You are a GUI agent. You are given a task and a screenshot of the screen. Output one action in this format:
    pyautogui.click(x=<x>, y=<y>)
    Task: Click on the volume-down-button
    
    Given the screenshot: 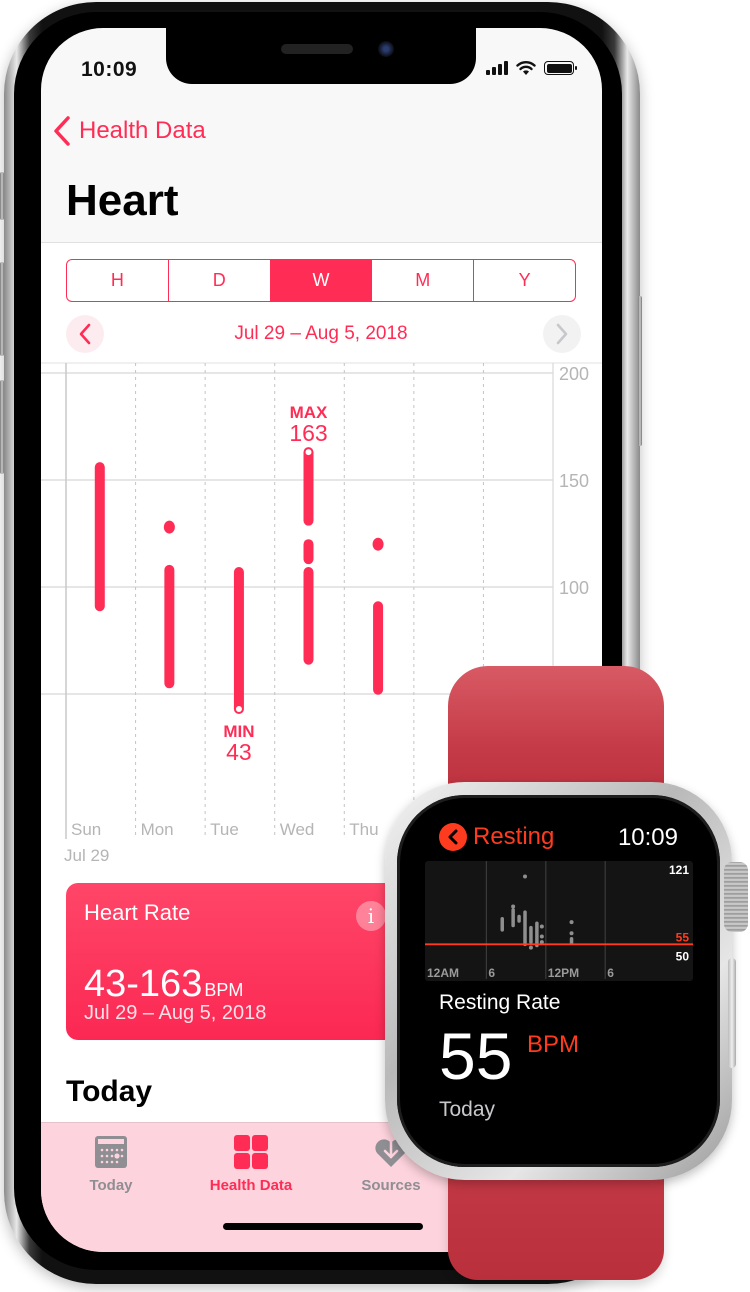 What is the action you would take?
    pyautogui.click(x=2, y=427)
    